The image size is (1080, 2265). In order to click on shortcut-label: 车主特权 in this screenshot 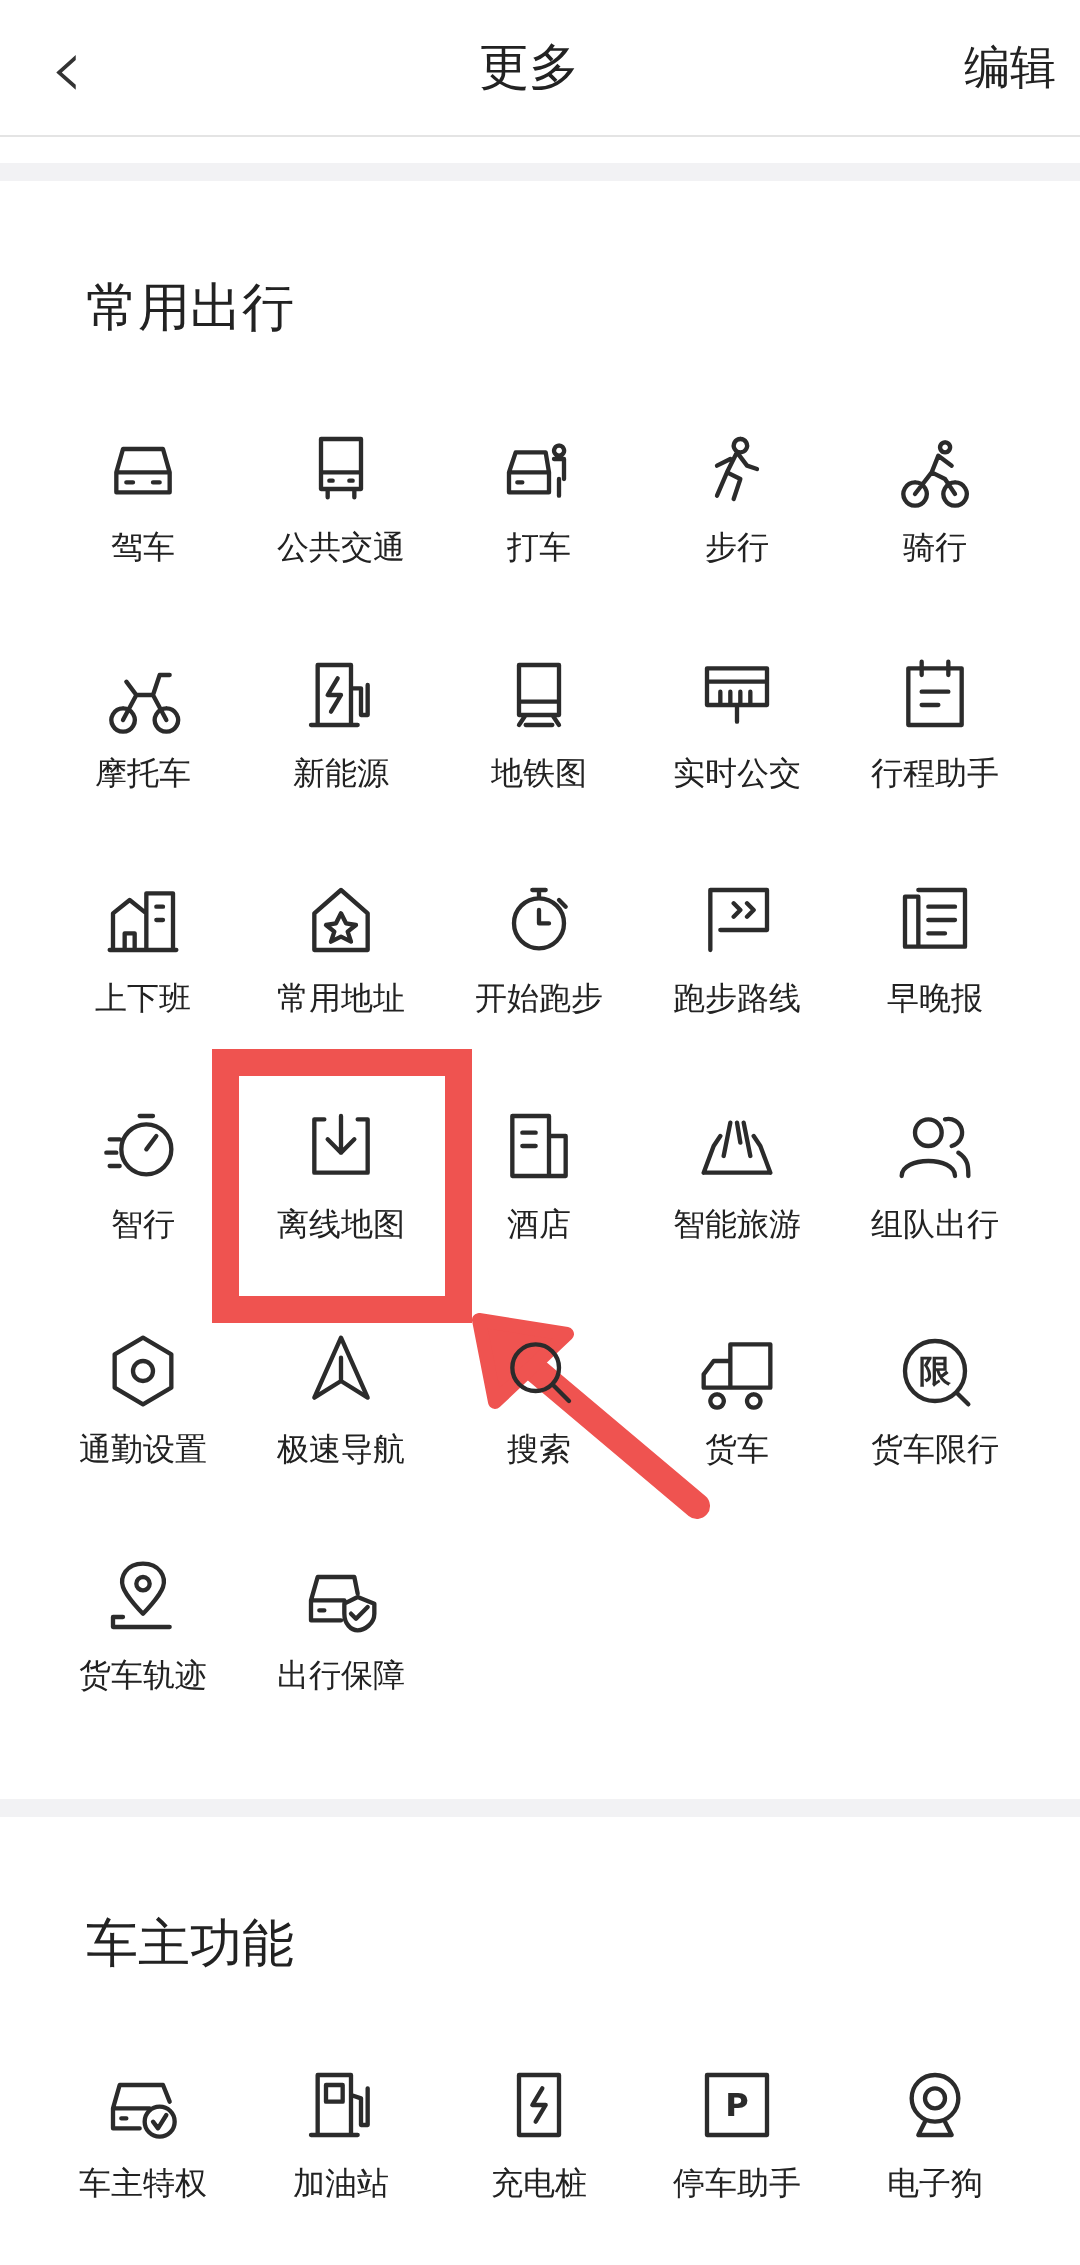, I will do `click(143, 2183)`.